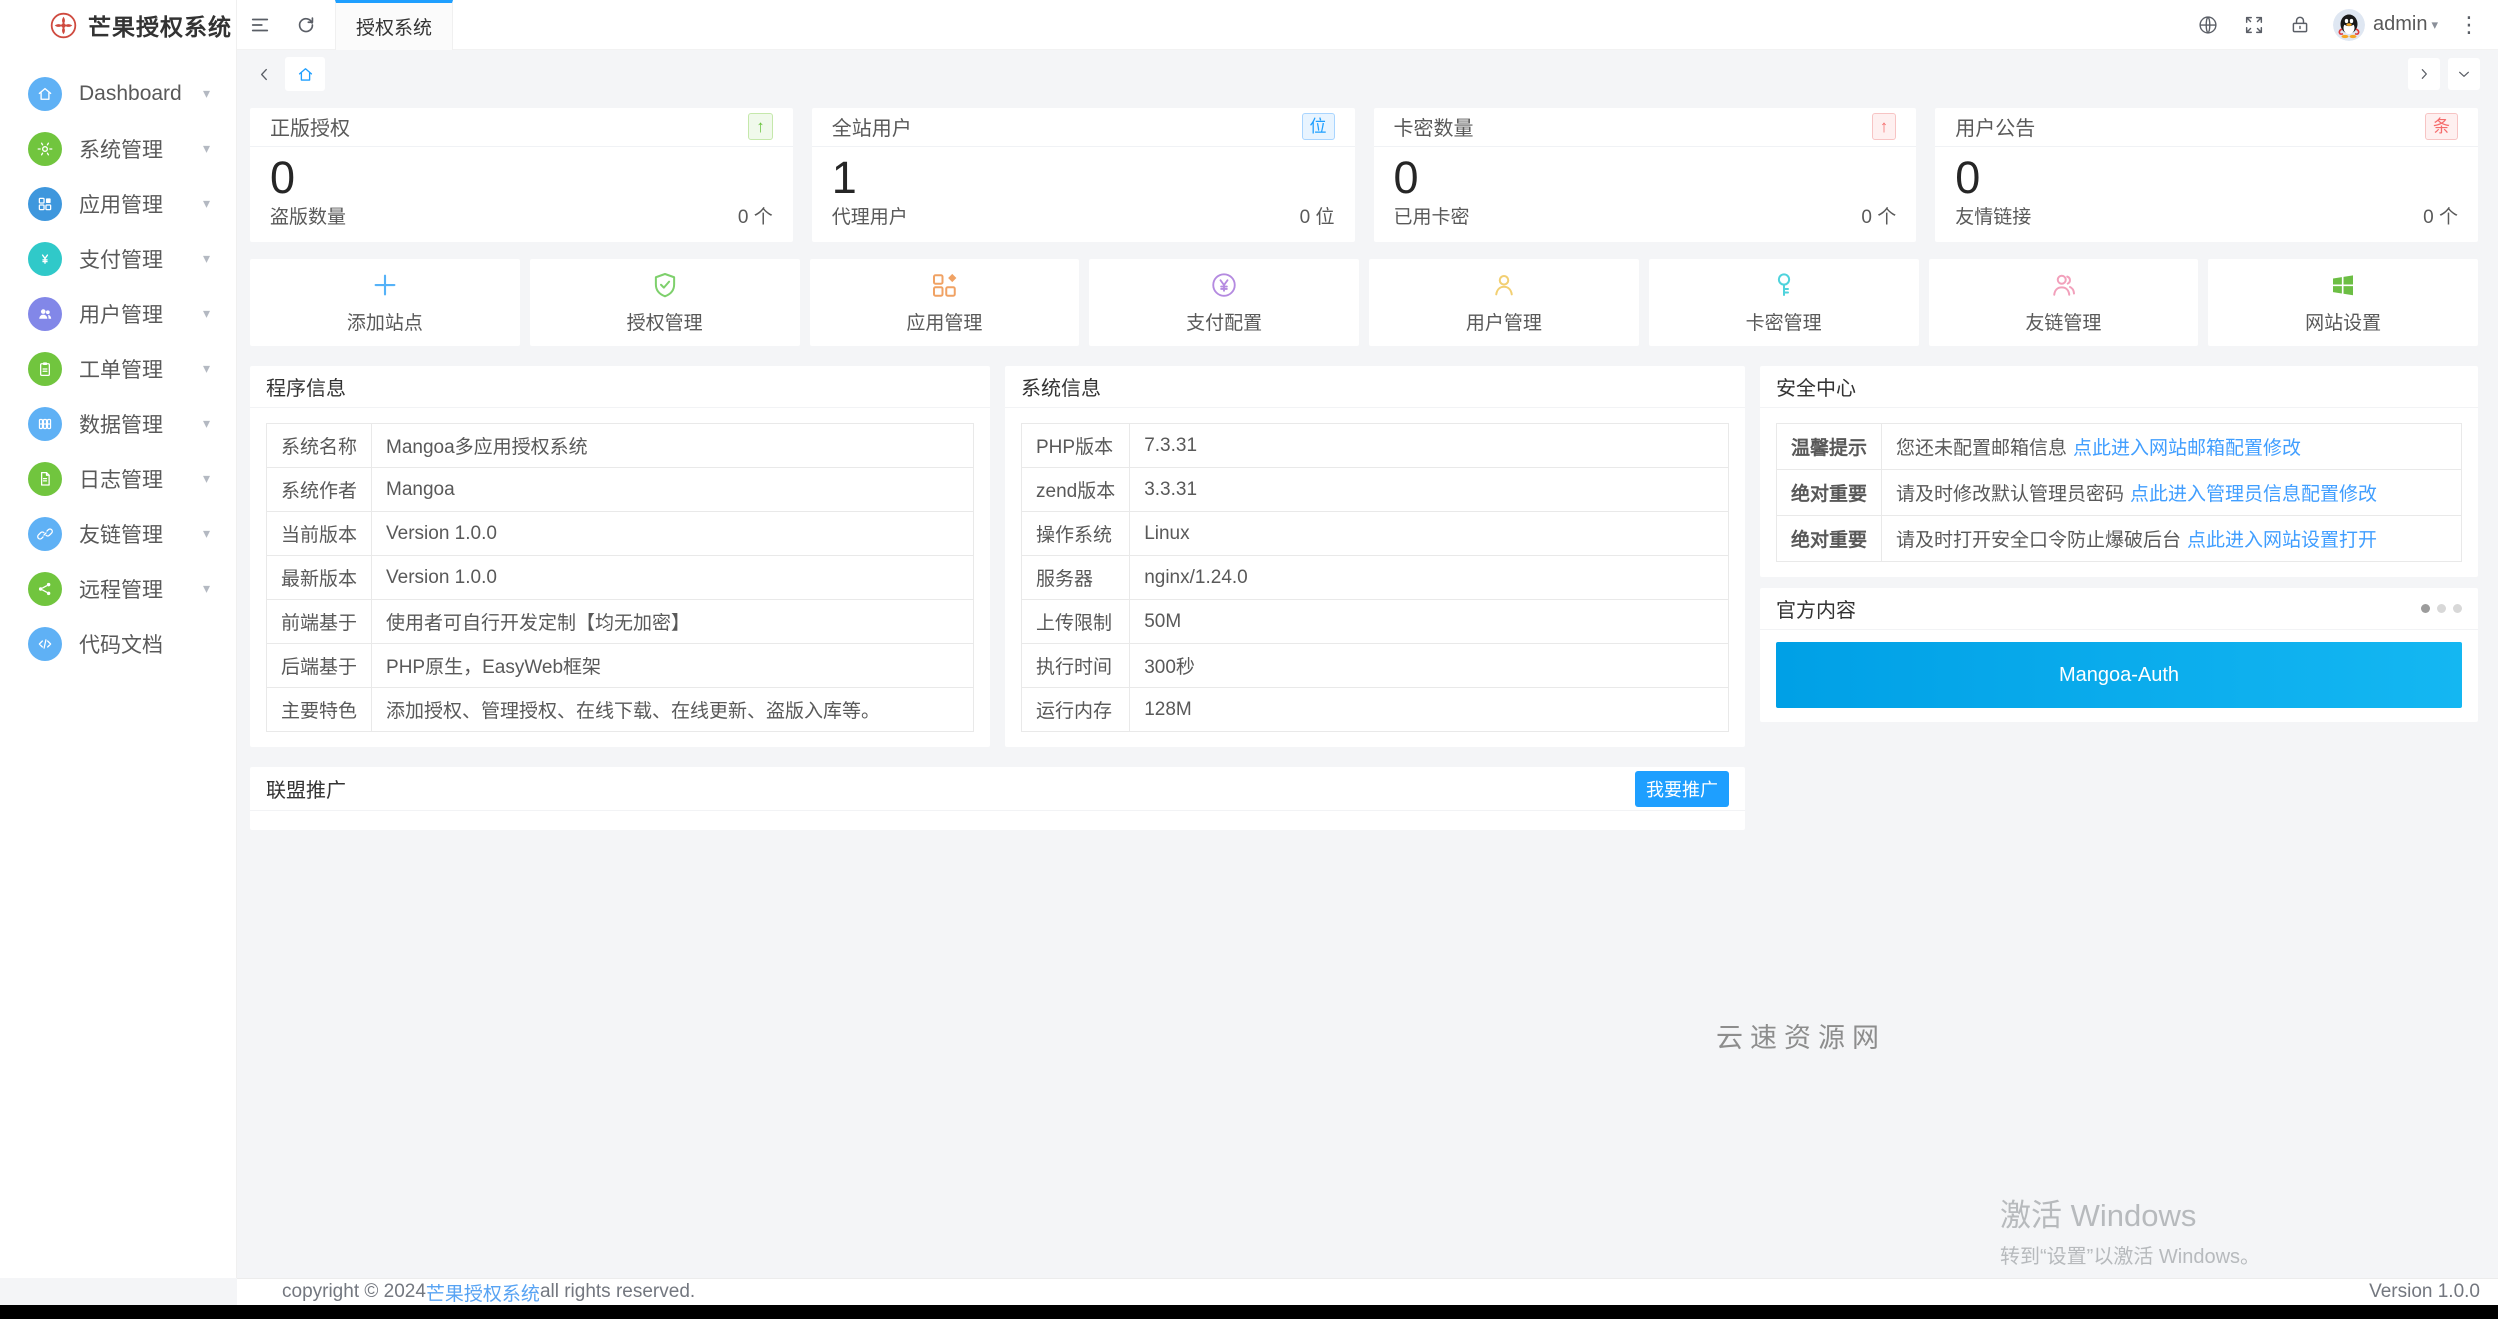 This screenshot has height=1319, width=2498. I want to click on action-site-settings: 网站设置, so click(2343, 302).